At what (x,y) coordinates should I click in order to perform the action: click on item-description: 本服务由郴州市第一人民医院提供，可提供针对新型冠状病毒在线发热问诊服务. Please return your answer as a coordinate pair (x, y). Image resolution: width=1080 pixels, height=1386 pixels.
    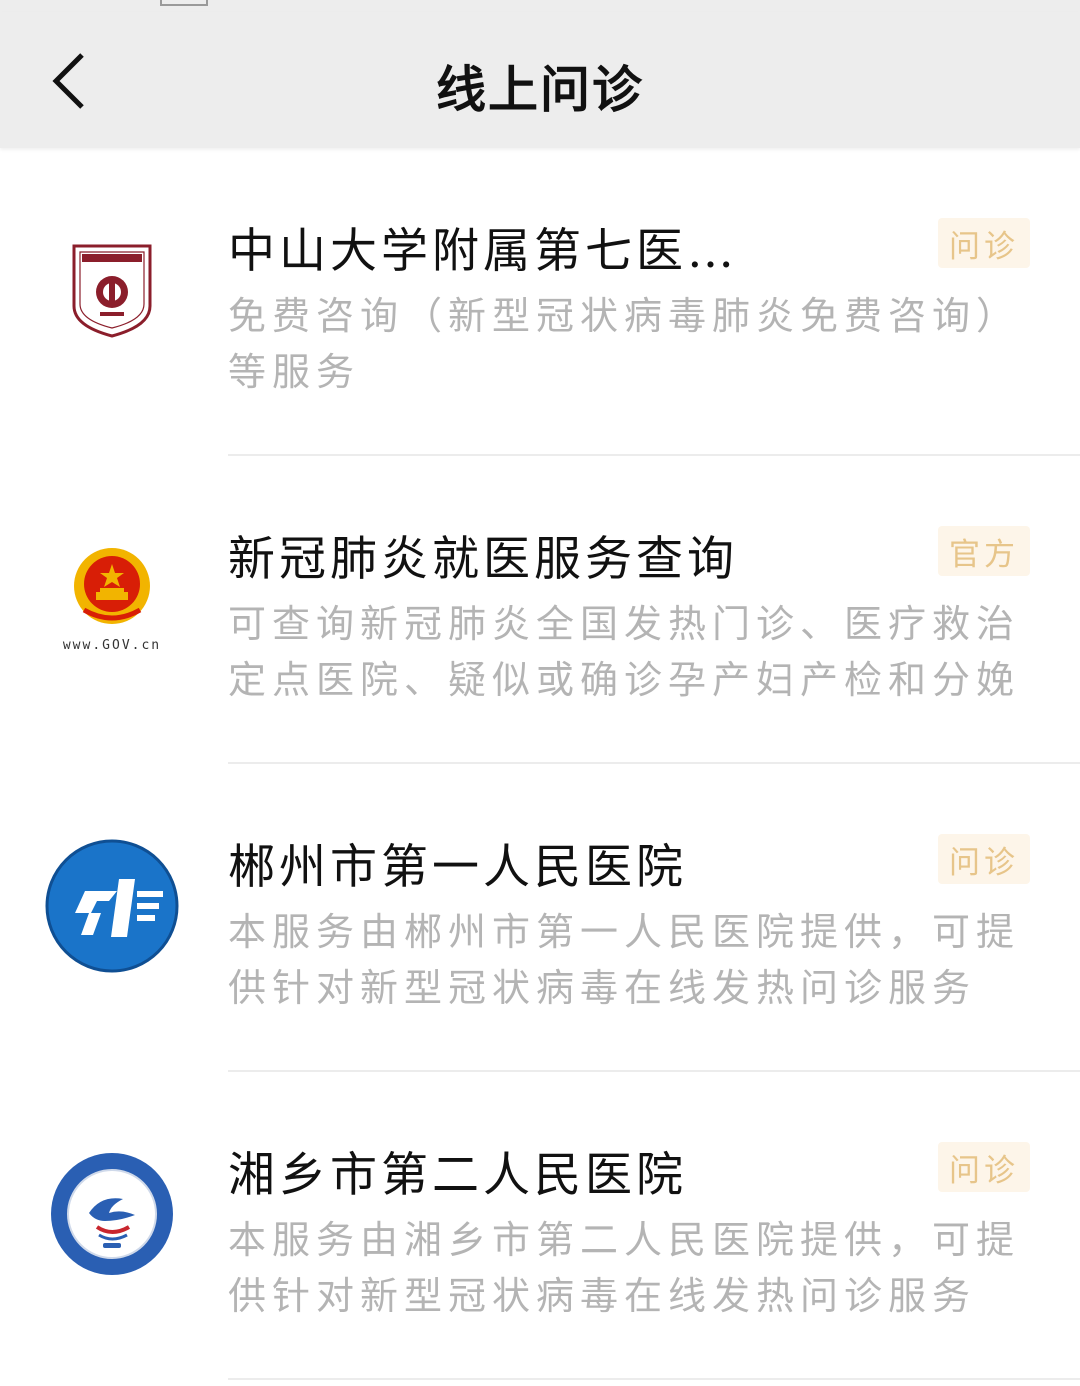
    Looking at the image, I should click on (624, 960).